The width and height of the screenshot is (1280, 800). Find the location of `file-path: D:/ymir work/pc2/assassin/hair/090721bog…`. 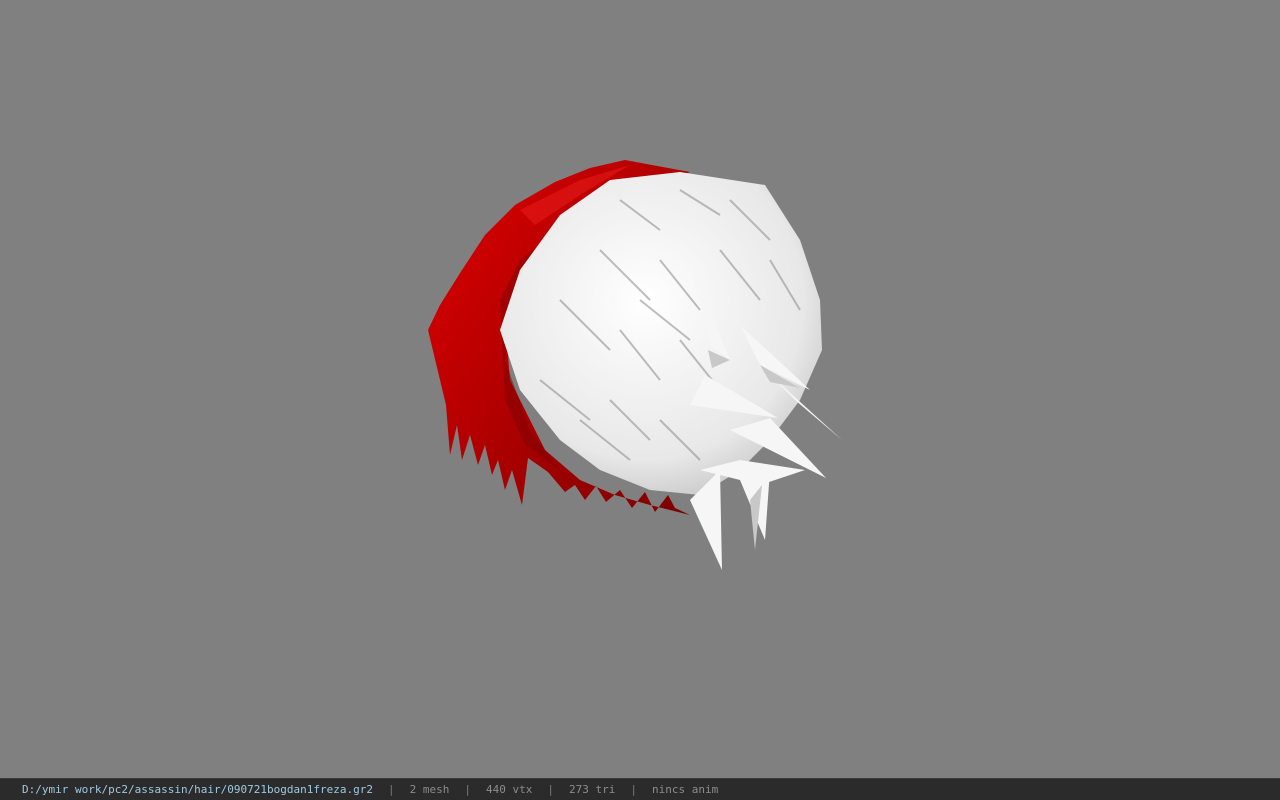

file-path: D:/ymir work/pc2/assassin/hair/090721bog… is located at coordinates (197, 789).